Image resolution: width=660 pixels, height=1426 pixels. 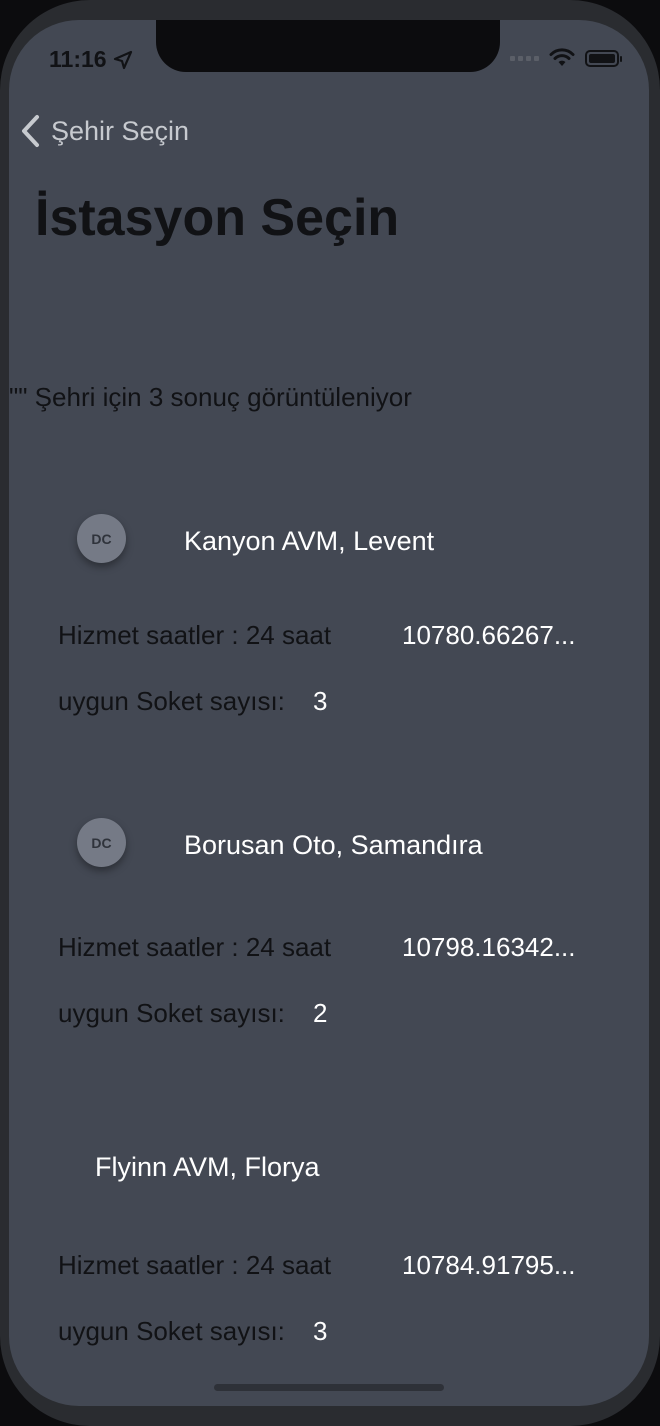 What do you see at coordinates (309, 541) in the screenshot?
I see `station-name: Kanyon AVM, Levent` at bounding box center [309, 541].